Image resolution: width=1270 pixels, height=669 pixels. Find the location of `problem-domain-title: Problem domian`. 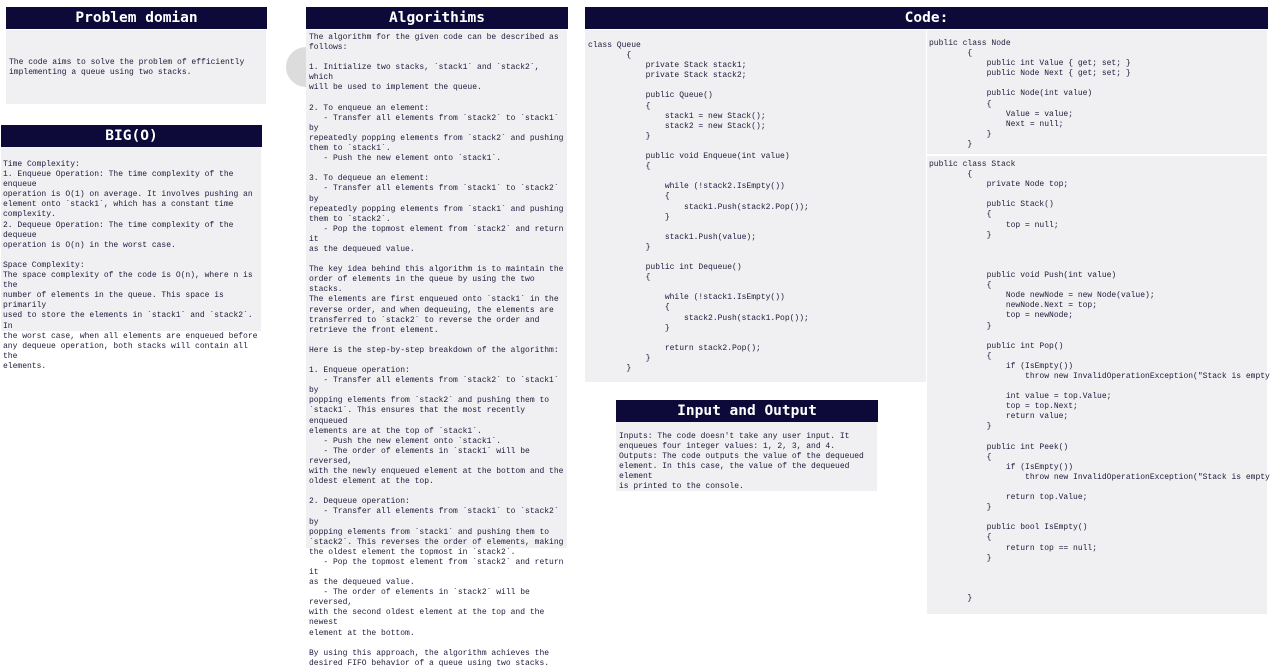

problem-domain-title: Problem domian is located at coordinates (136, 18).